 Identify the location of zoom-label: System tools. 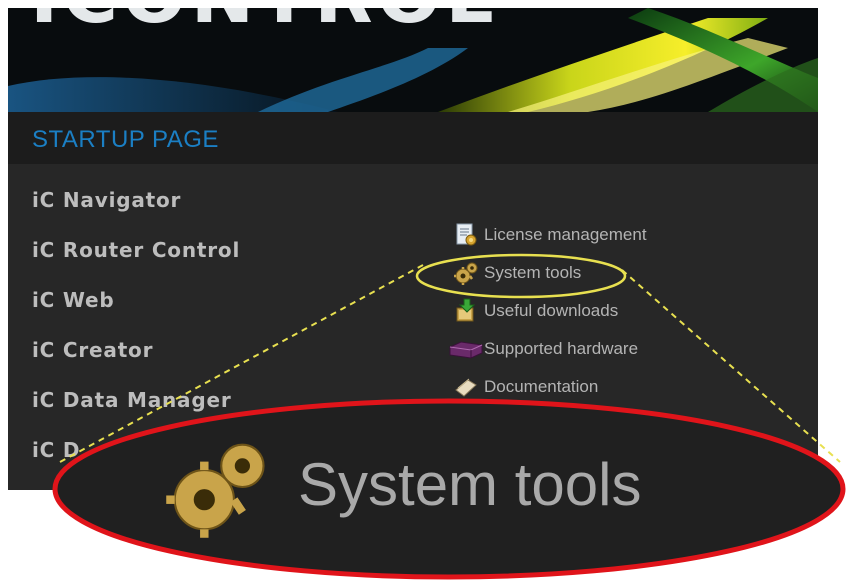
(470, 484).